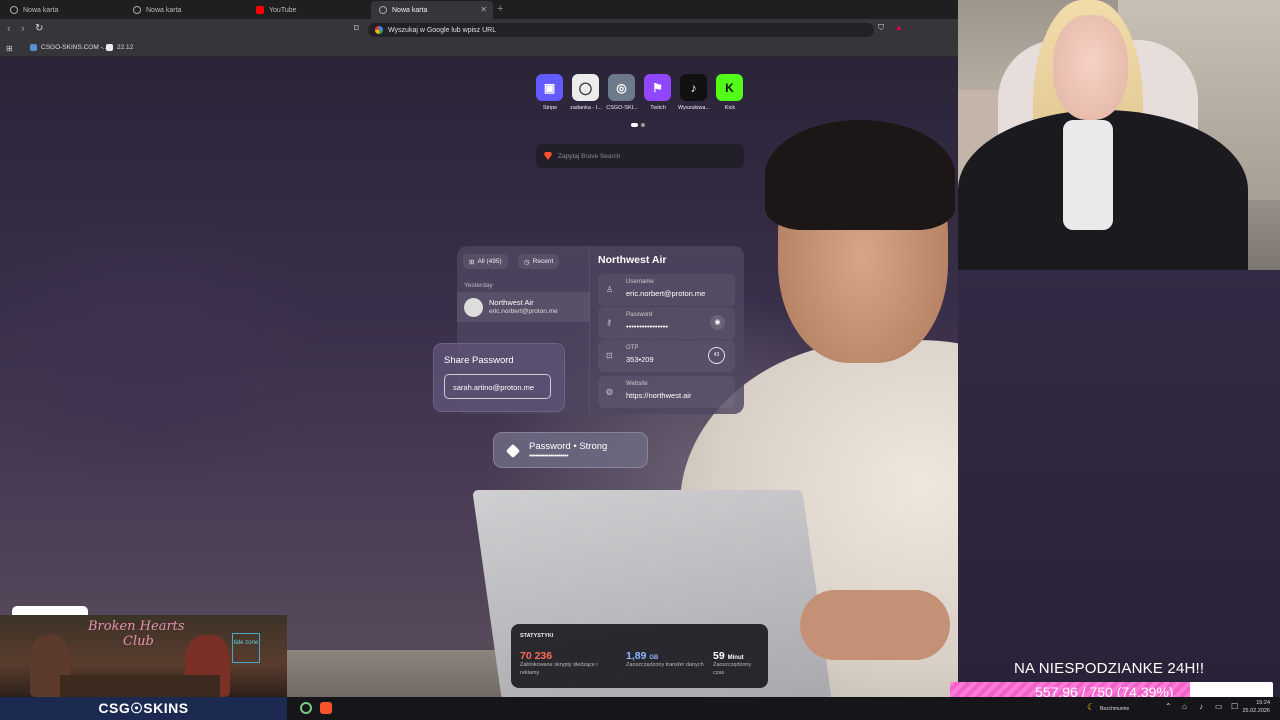 This screenshot has width=1280, height=720. What do you see at coordinates (527, 262) in the screenshot?
I see `clock-icon: ◷` at bounding box center [527, 262].